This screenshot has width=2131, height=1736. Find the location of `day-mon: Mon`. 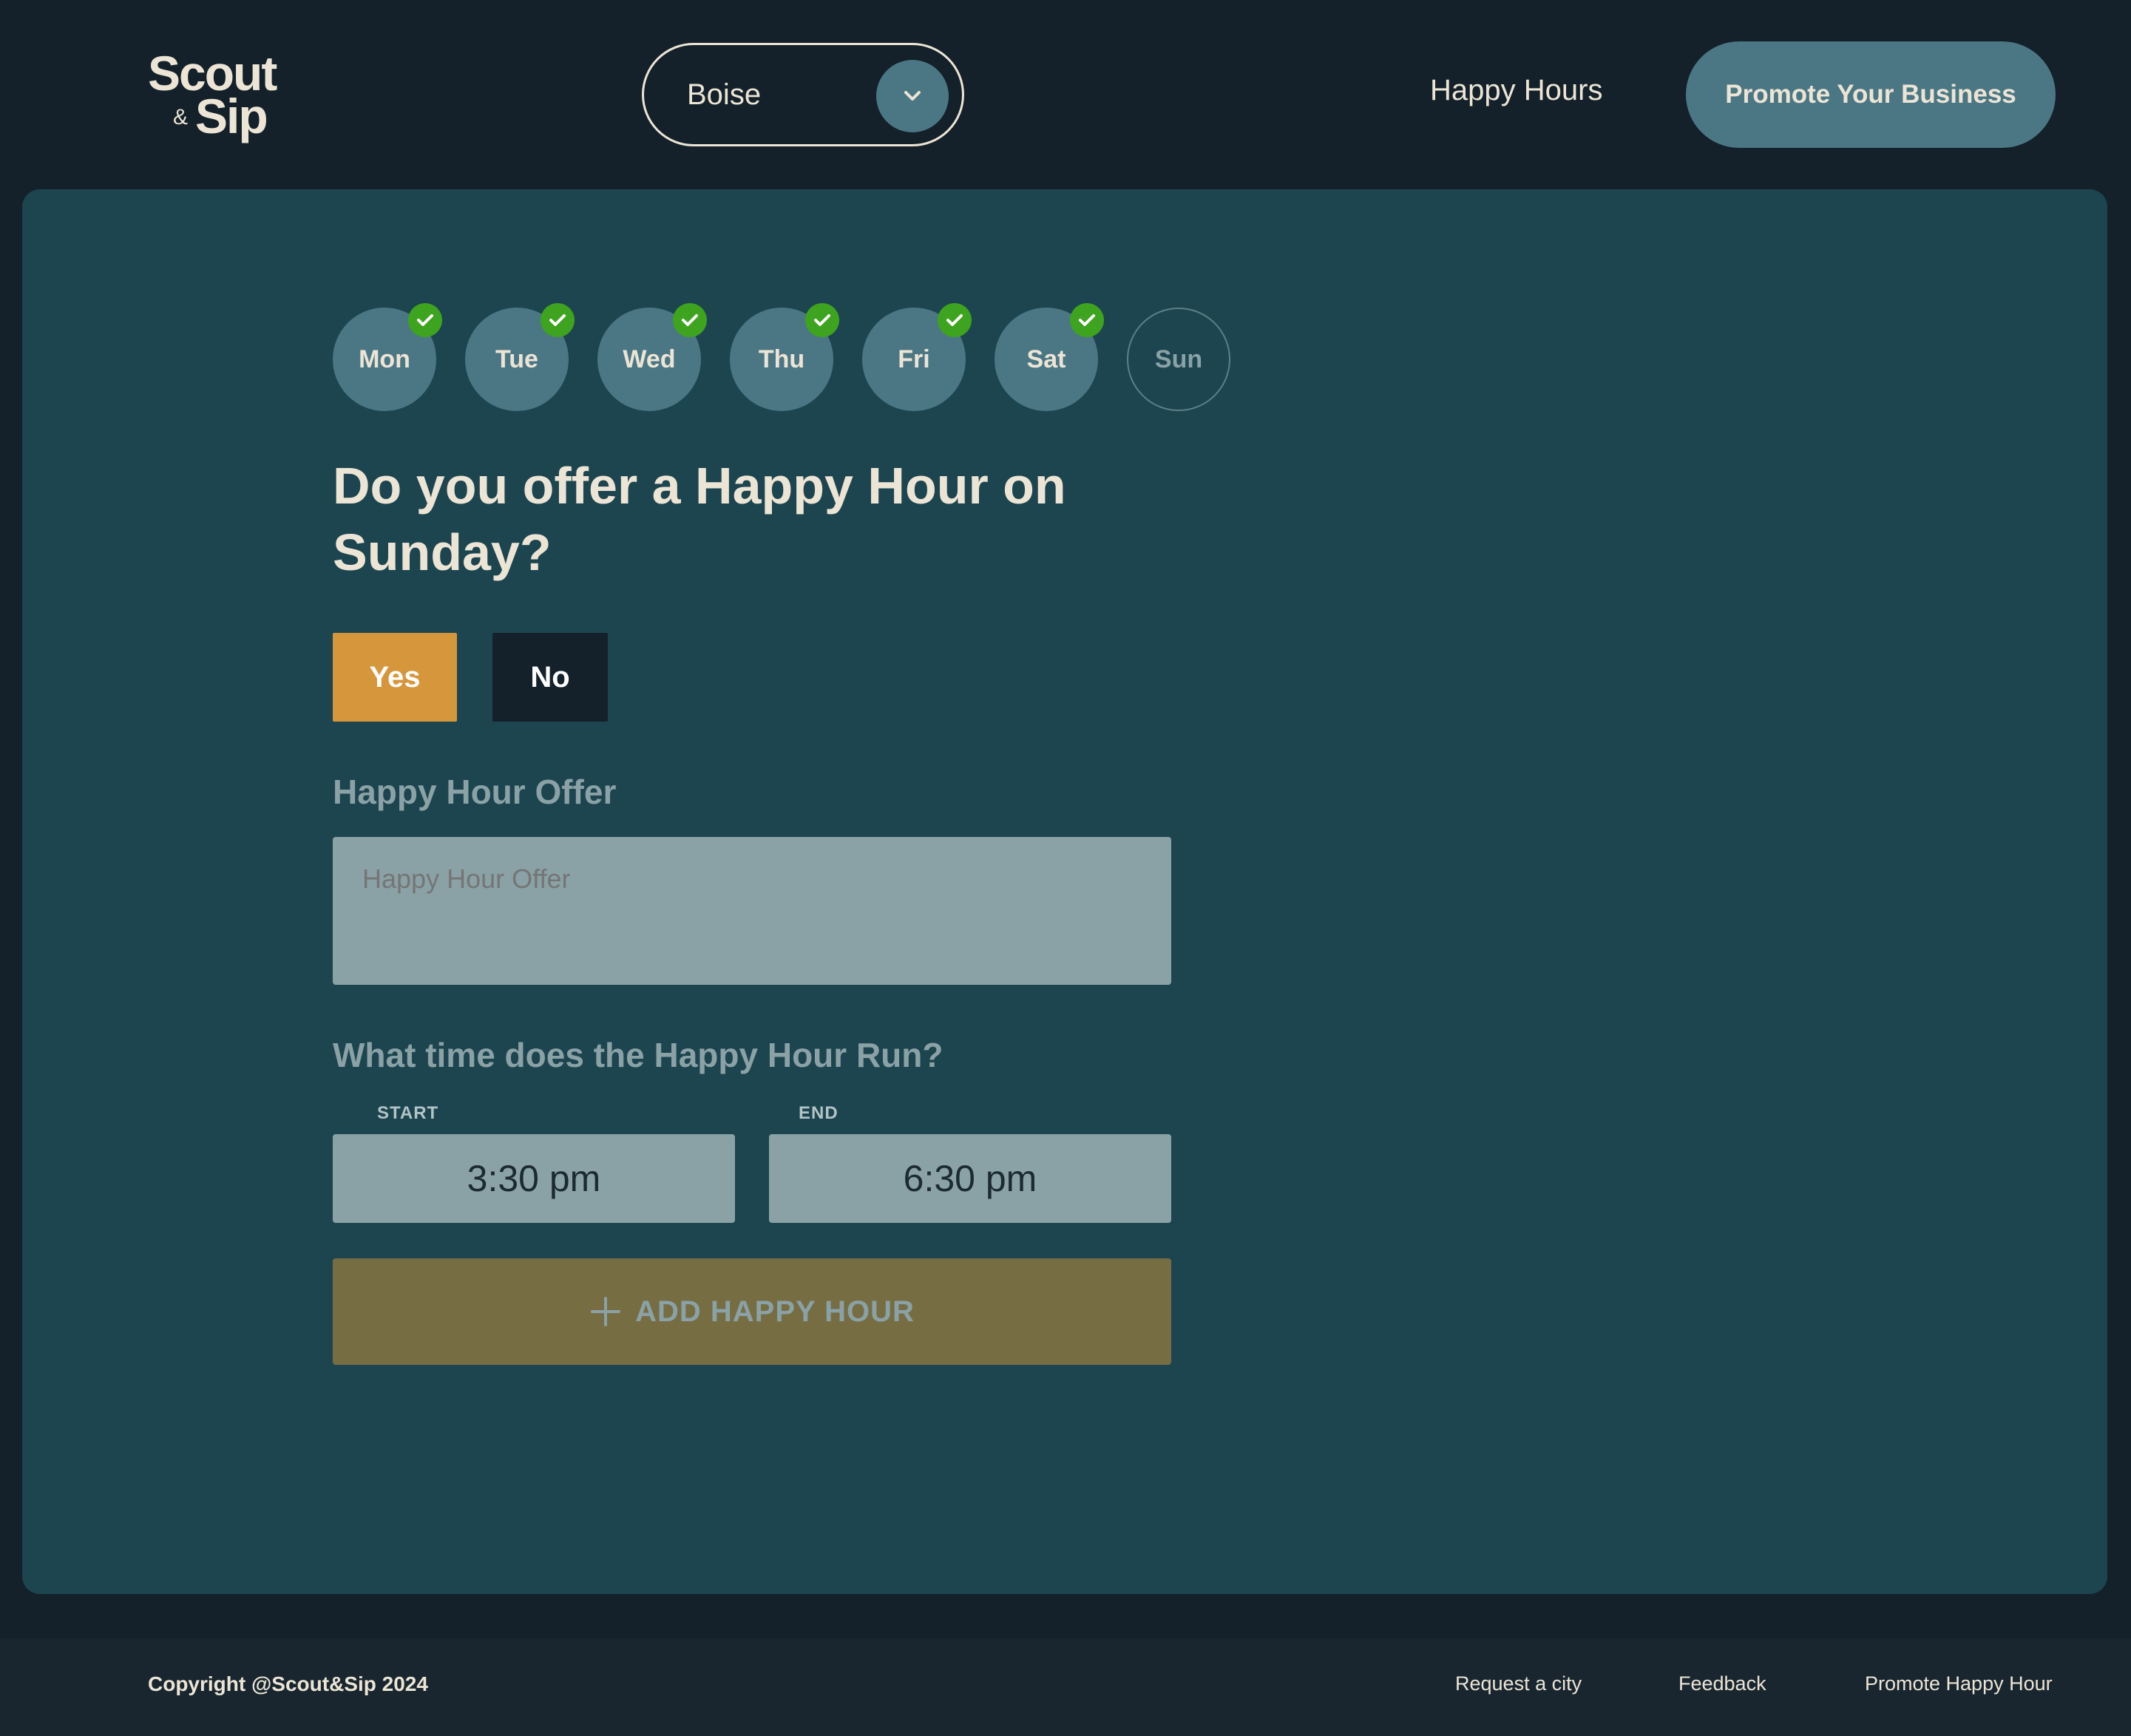

day-mon: Mon is located at coordinates (387, 357).